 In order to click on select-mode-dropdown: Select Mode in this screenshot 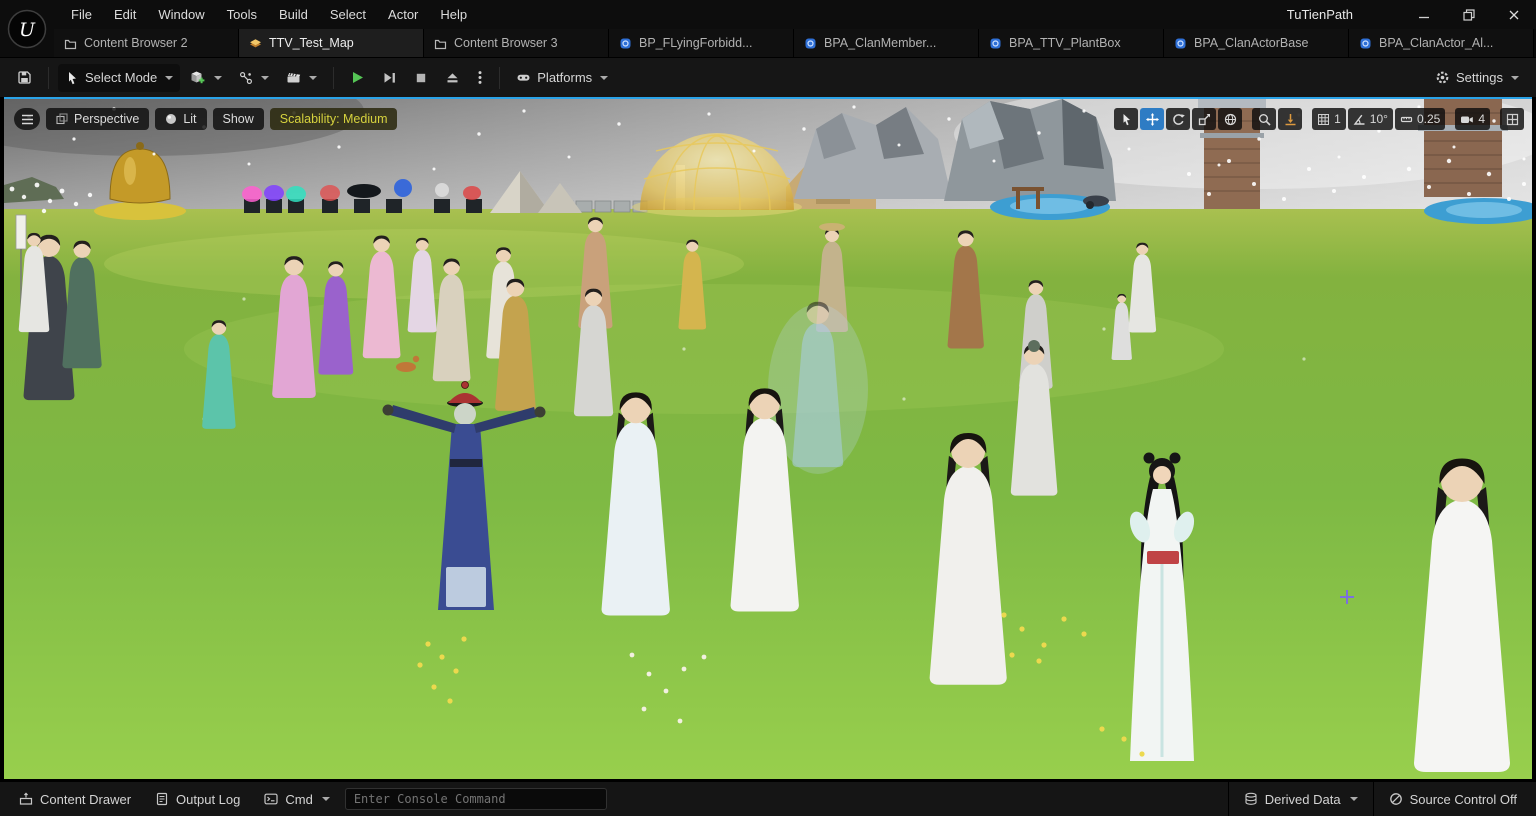, I will do `click(119, 77)`.